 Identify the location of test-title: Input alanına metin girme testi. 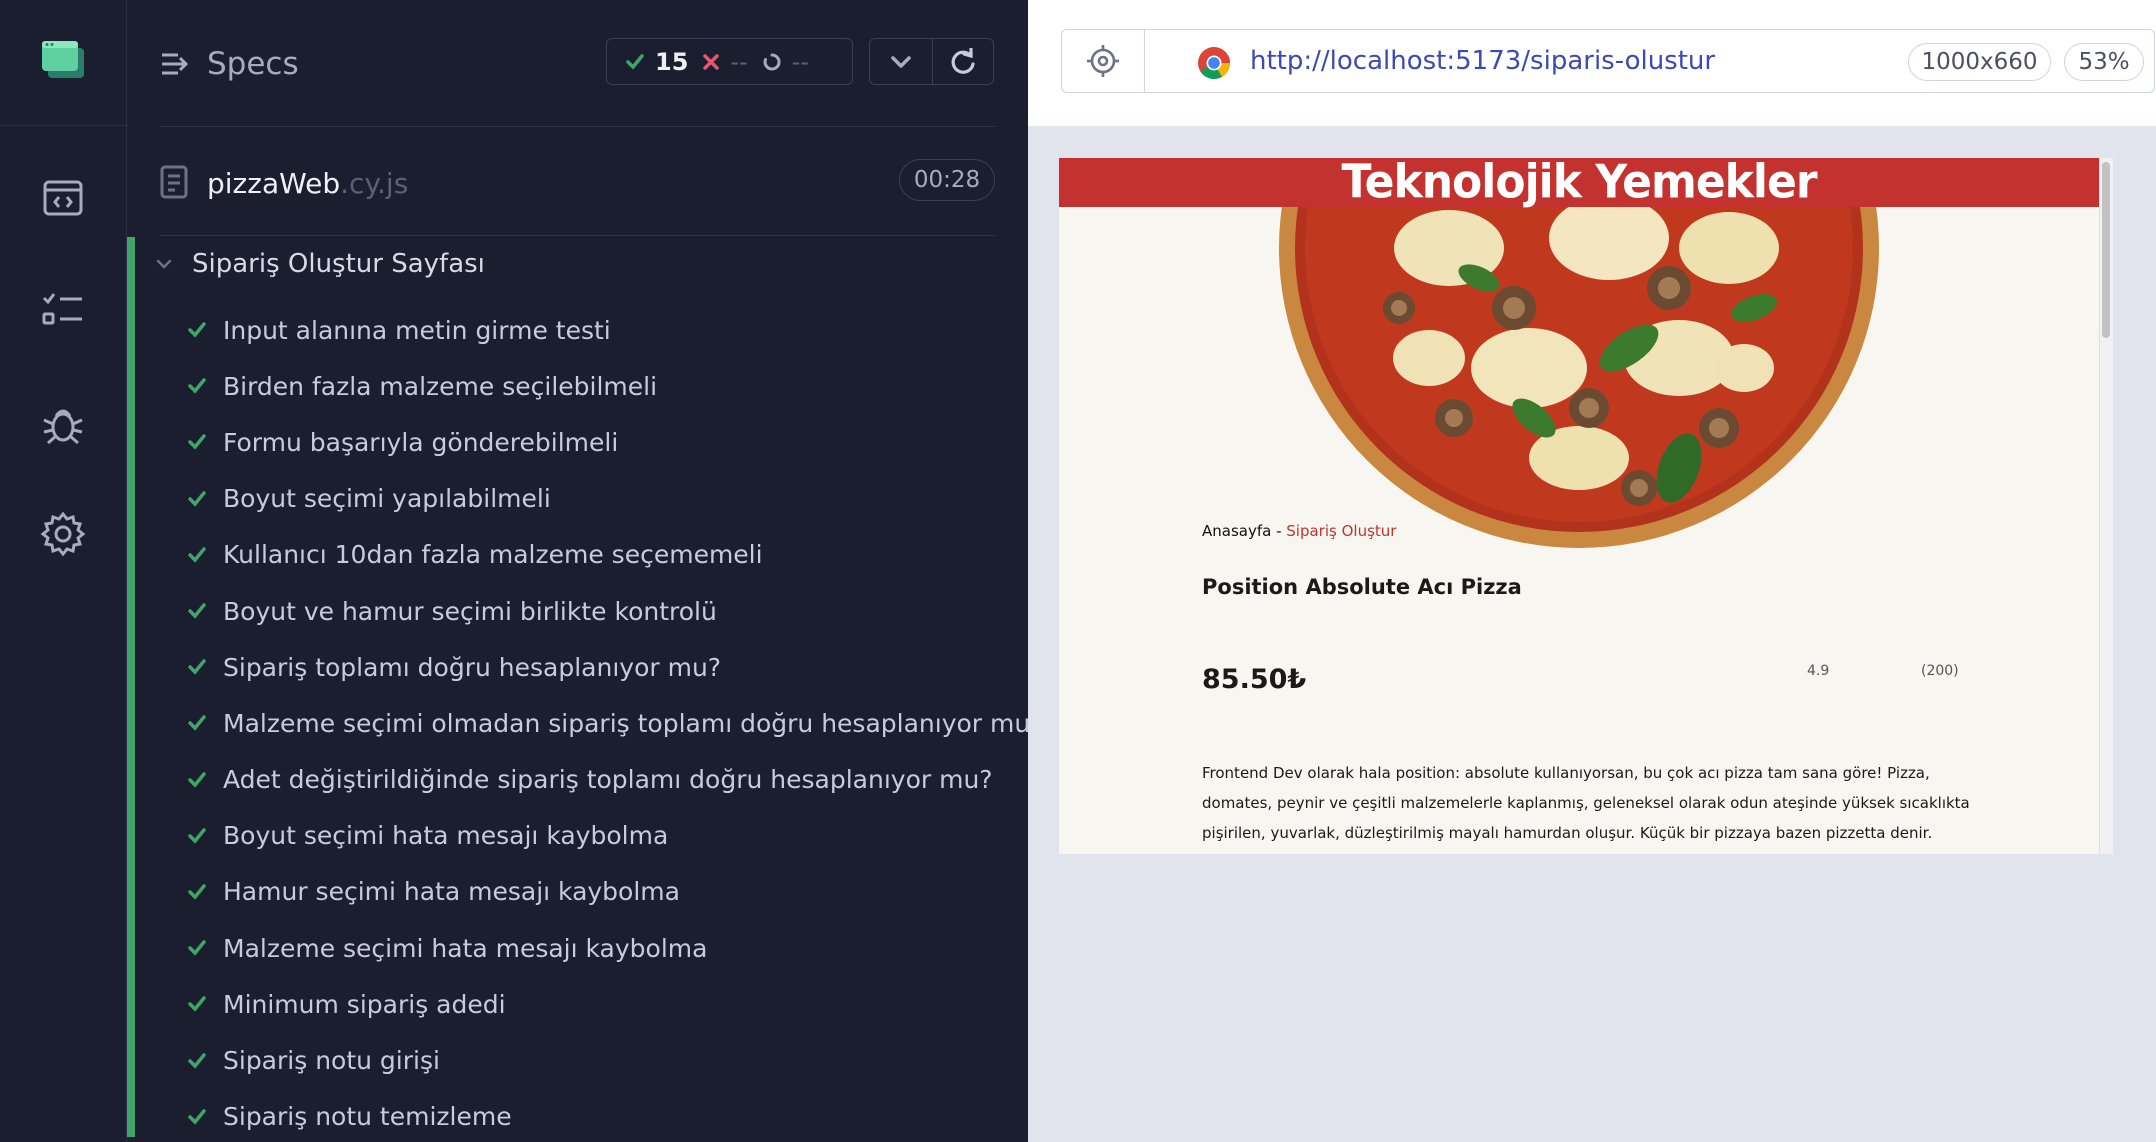
(417, 330).